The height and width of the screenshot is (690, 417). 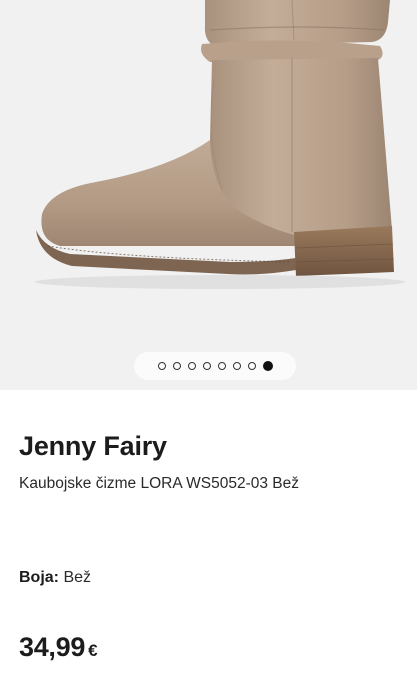 I want to click on price: 34,99 €, so click(x=58, y=647).